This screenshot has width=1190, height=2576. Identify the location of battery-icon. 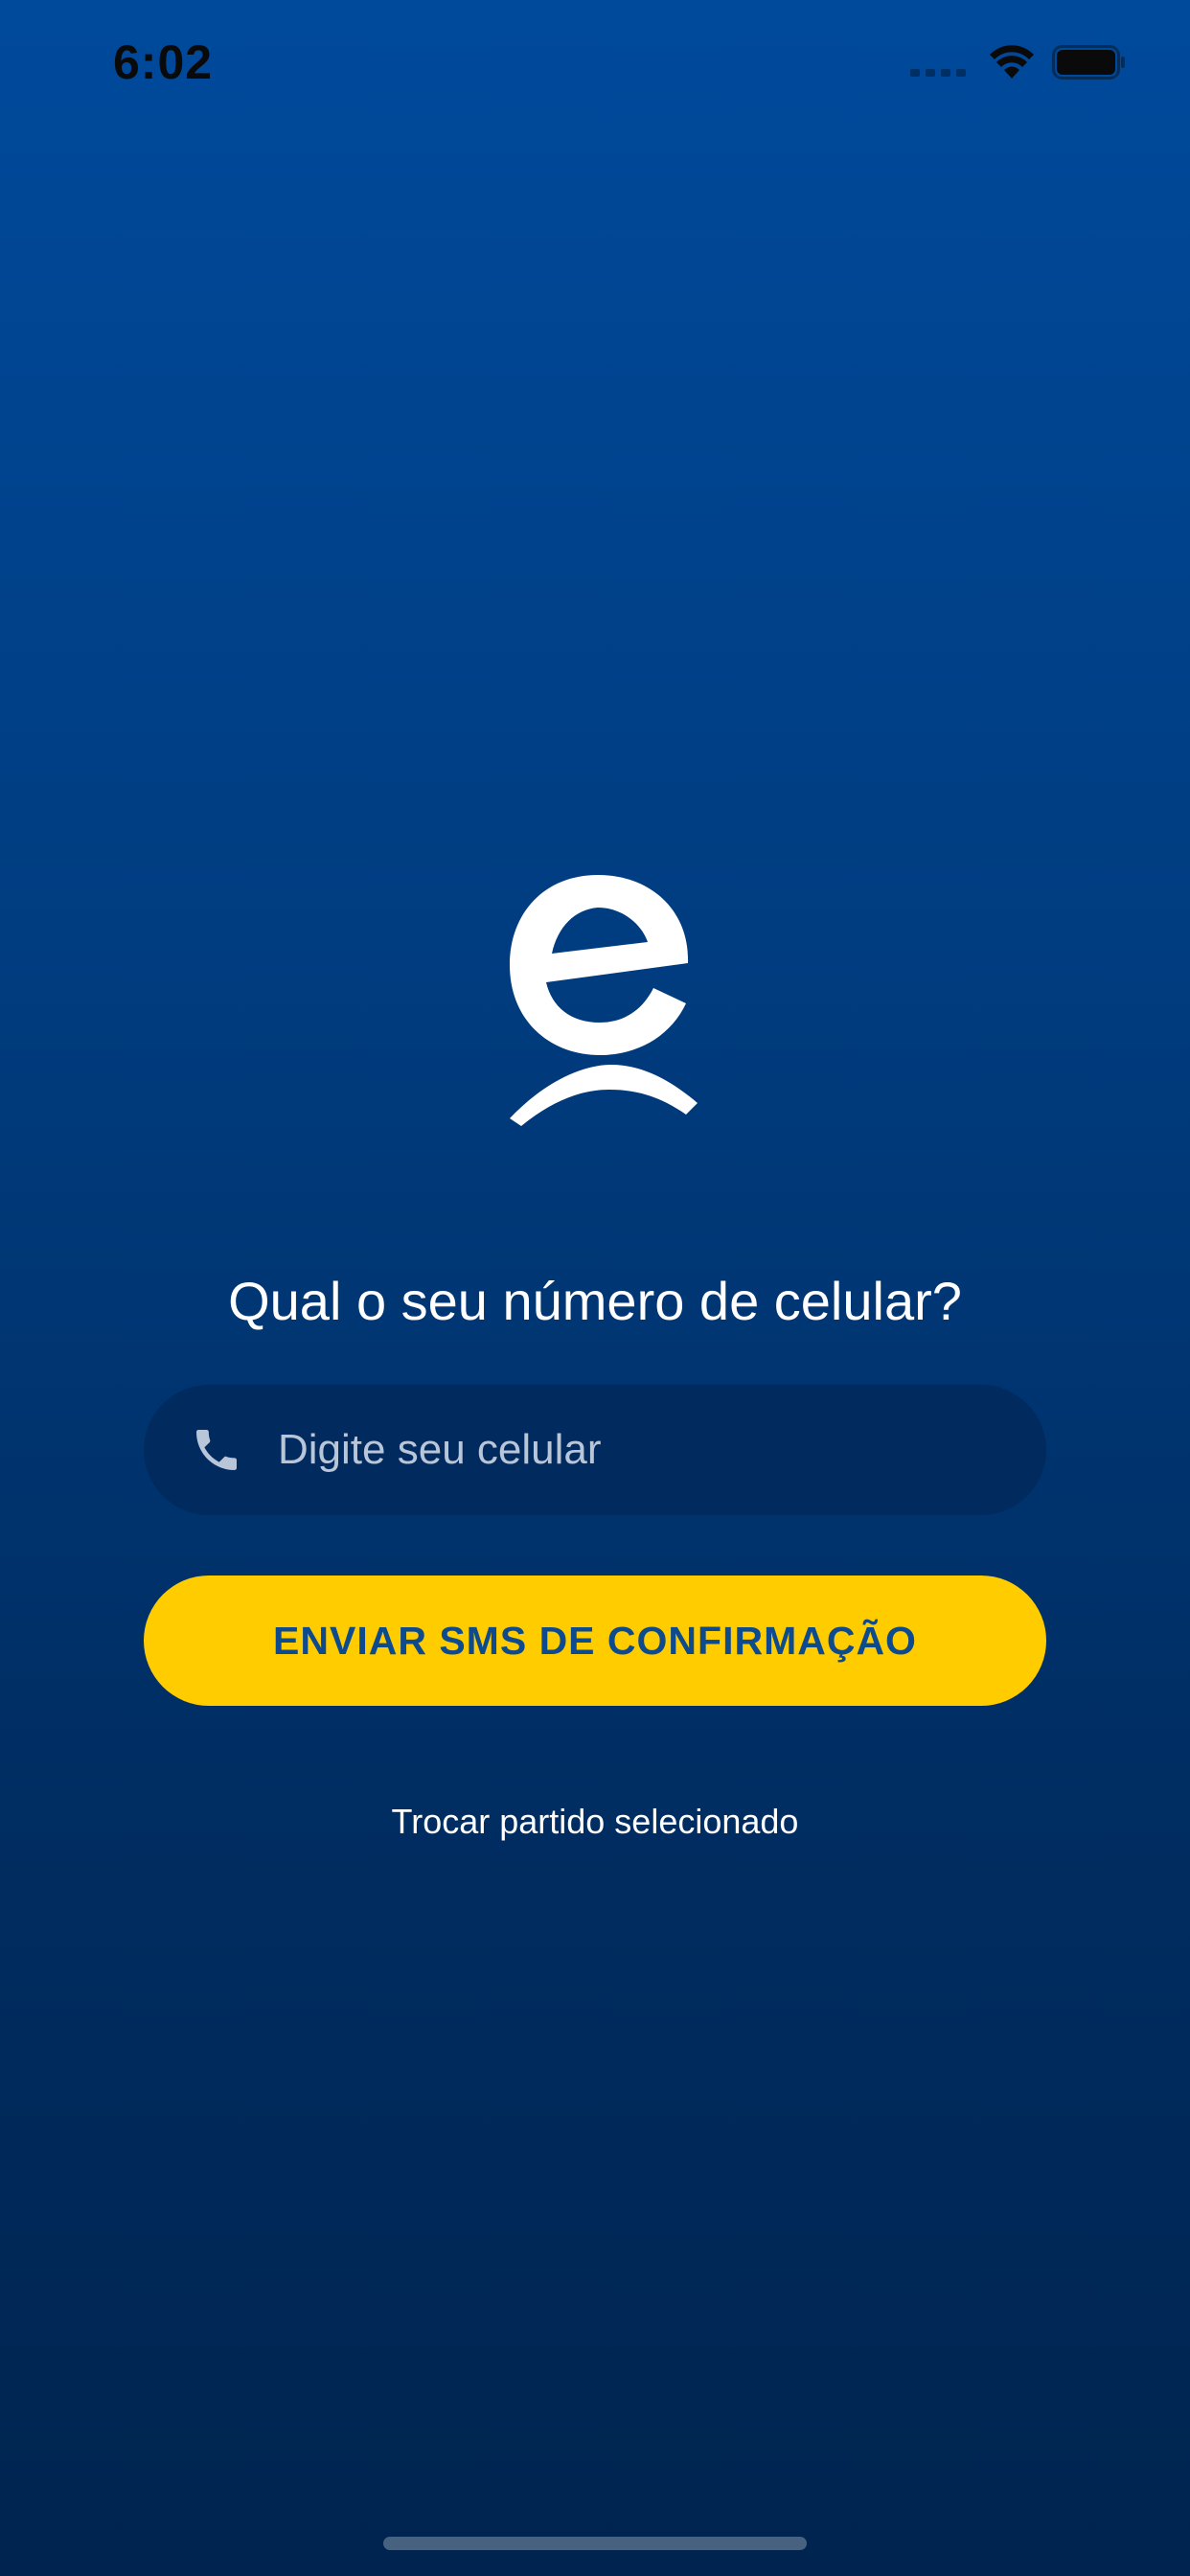
(1089, 63).